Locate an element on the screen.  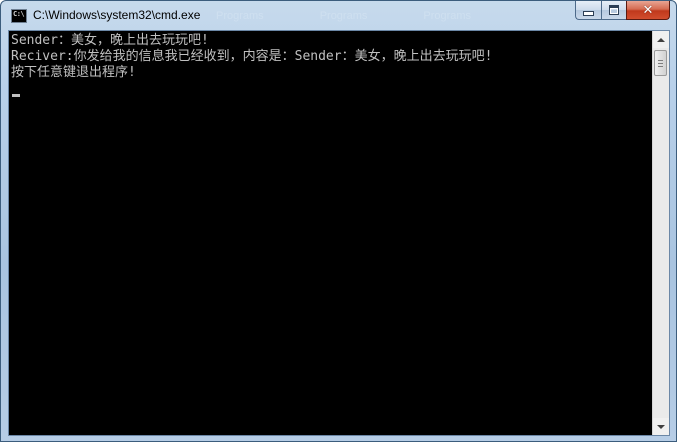
close-icon: ✕ is located at coordinates (648, 10).